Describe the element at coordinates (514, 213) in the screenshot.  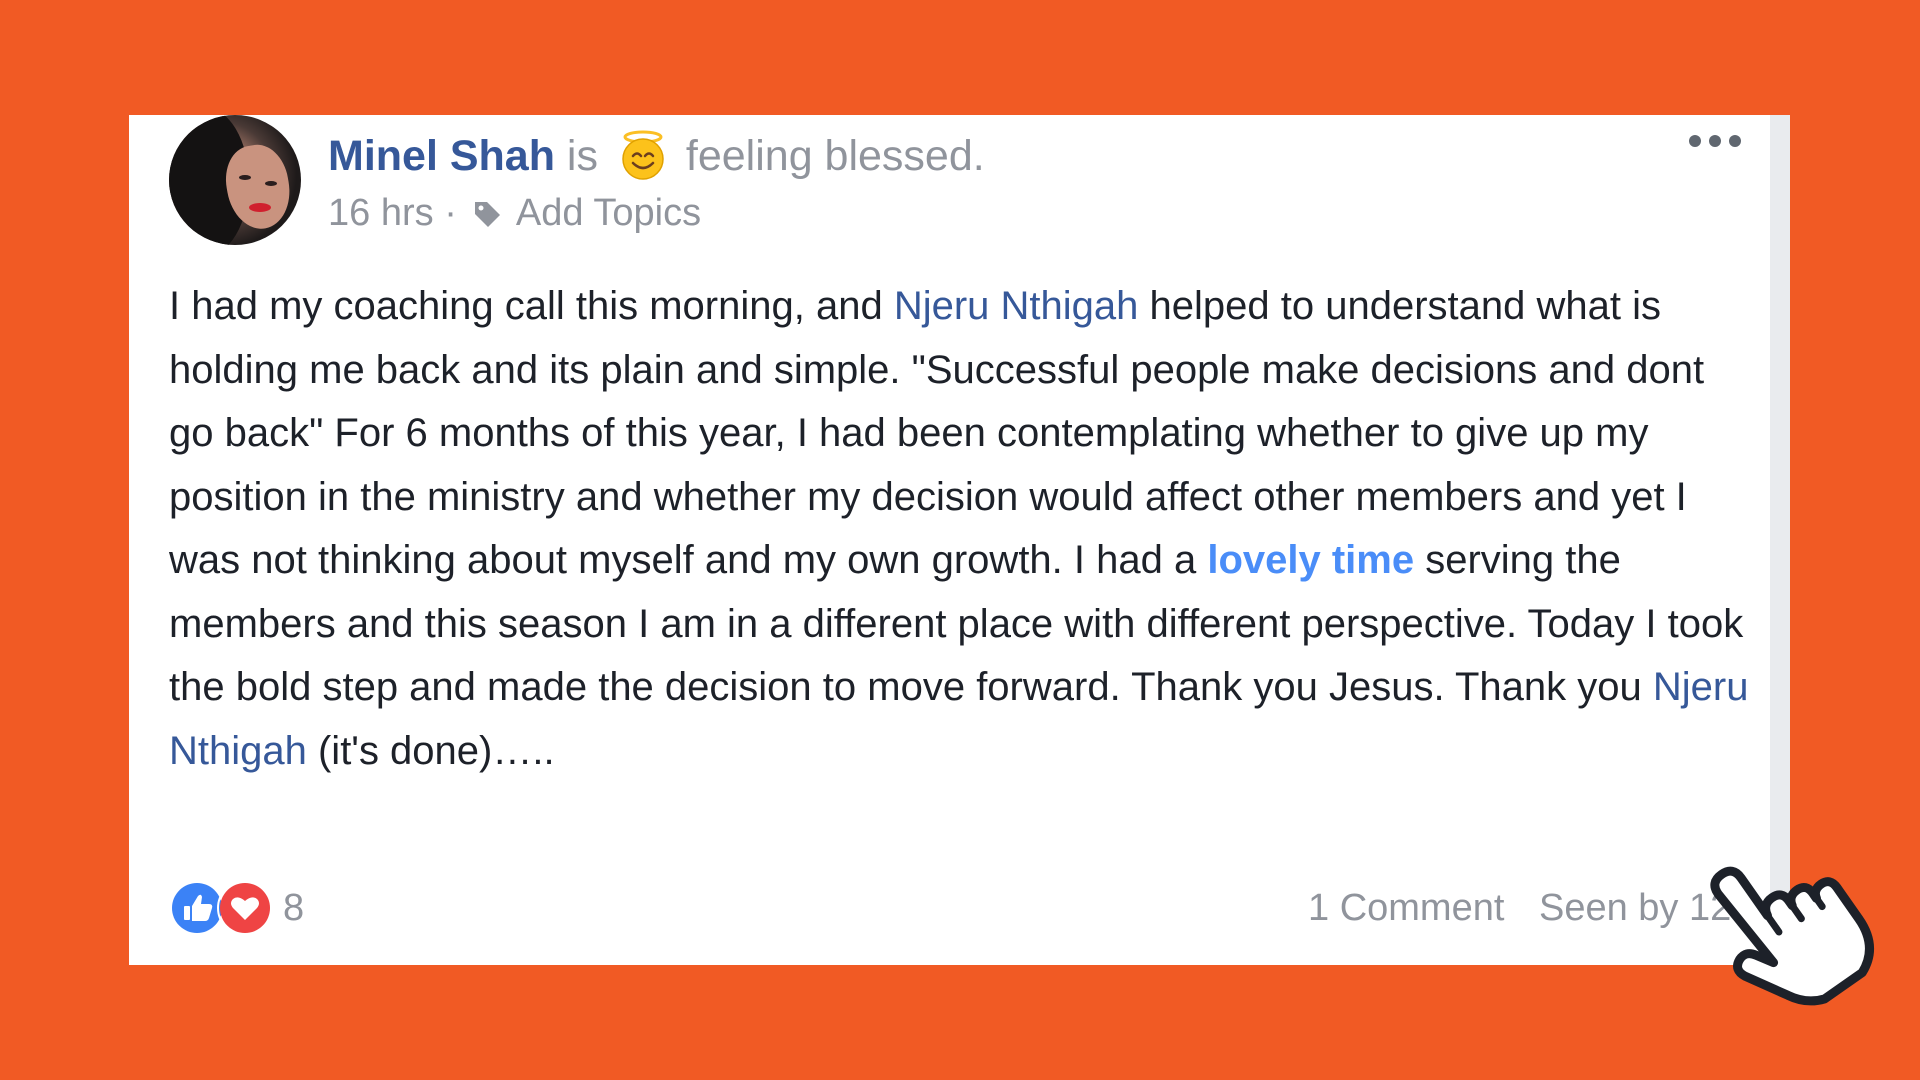
I see `post-meta: 16 hrs · Add Topics` at that location.